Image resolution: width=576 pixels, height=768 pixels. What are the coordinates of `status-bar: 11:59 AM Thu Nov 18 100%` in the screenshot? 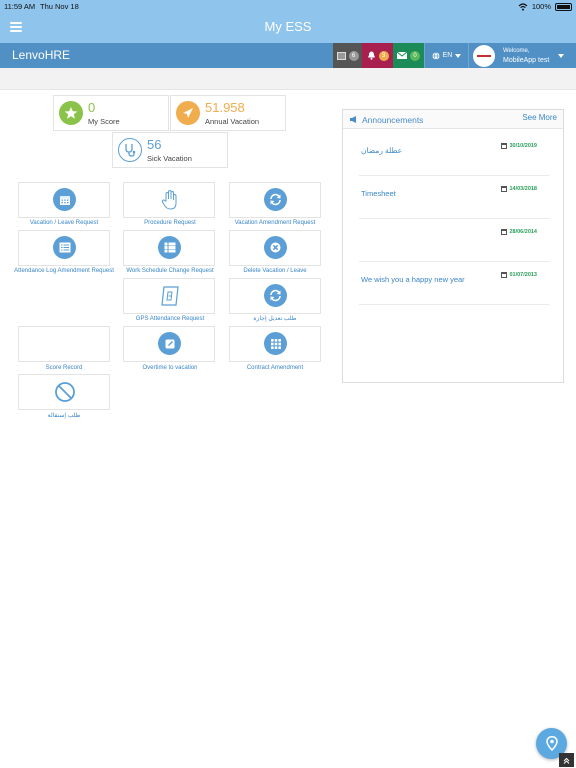 It's located at (288, 8).